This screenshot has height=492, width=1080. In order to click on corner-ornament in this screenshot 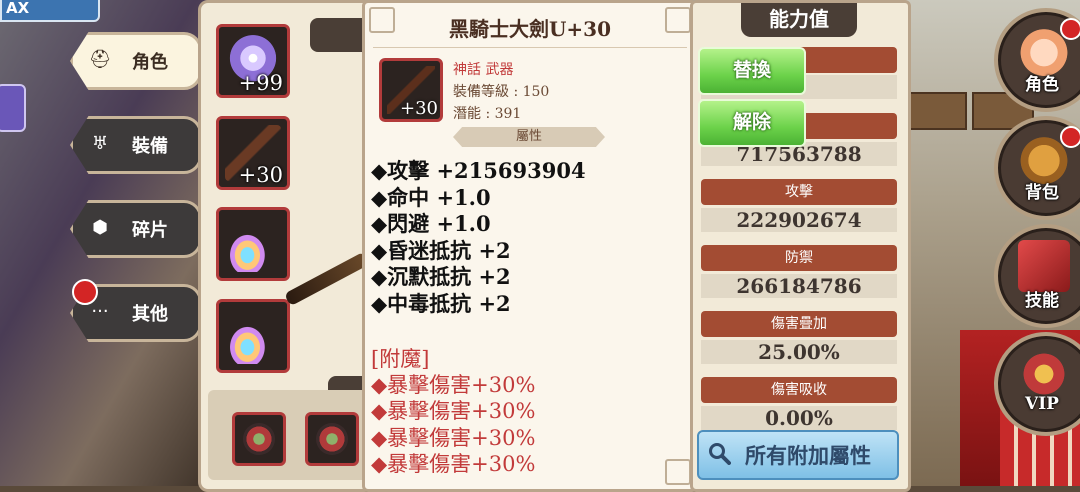, I will do `click(678, 472)`.